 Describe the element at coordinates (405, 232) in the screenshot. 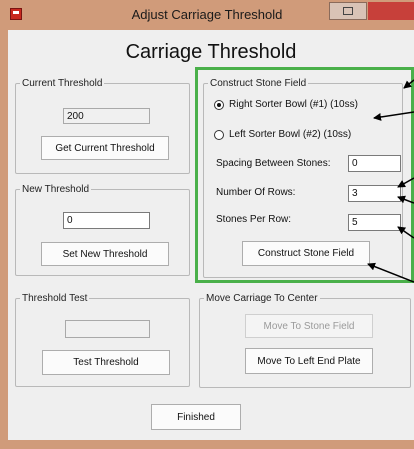

I see `arrow-stones-per-row` at that location.